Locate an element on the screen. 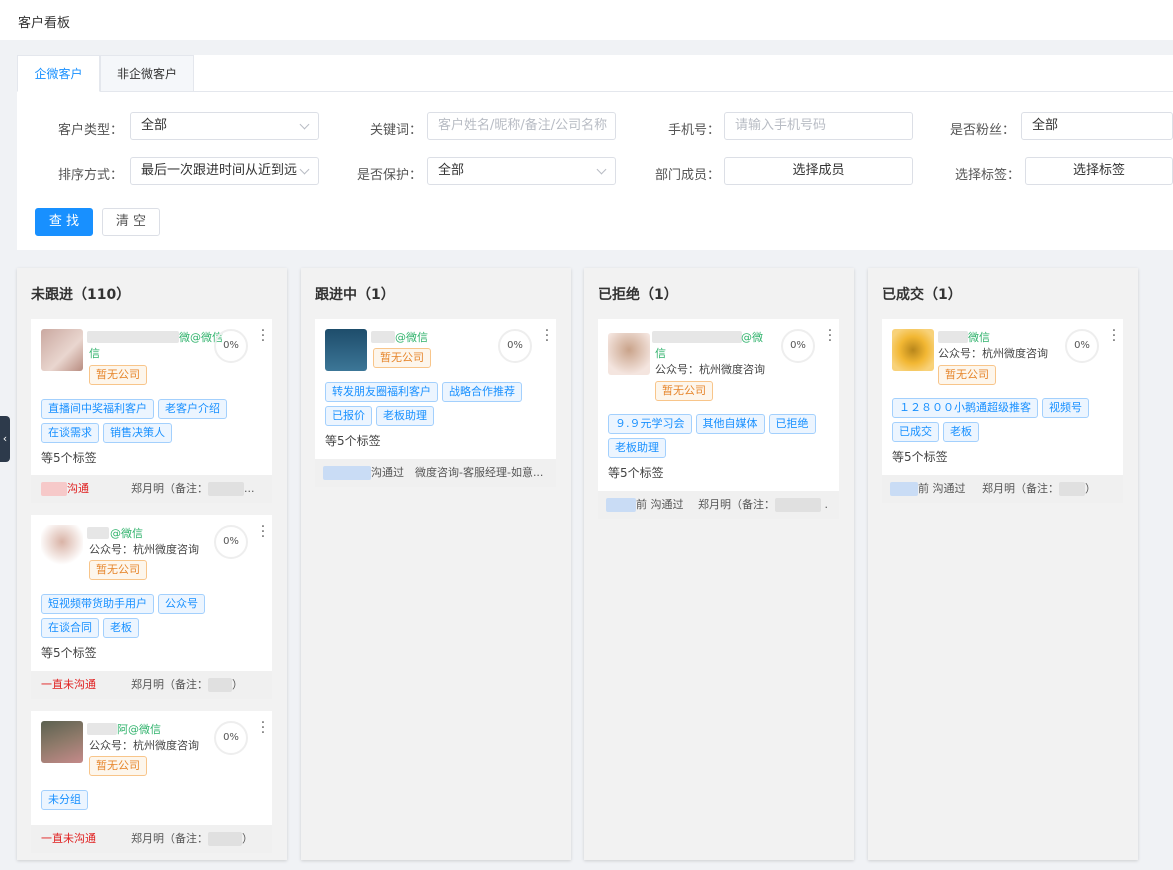 The image size is (1173, 870). customer-type-select: 全部 is located at coordinates (224, 126).